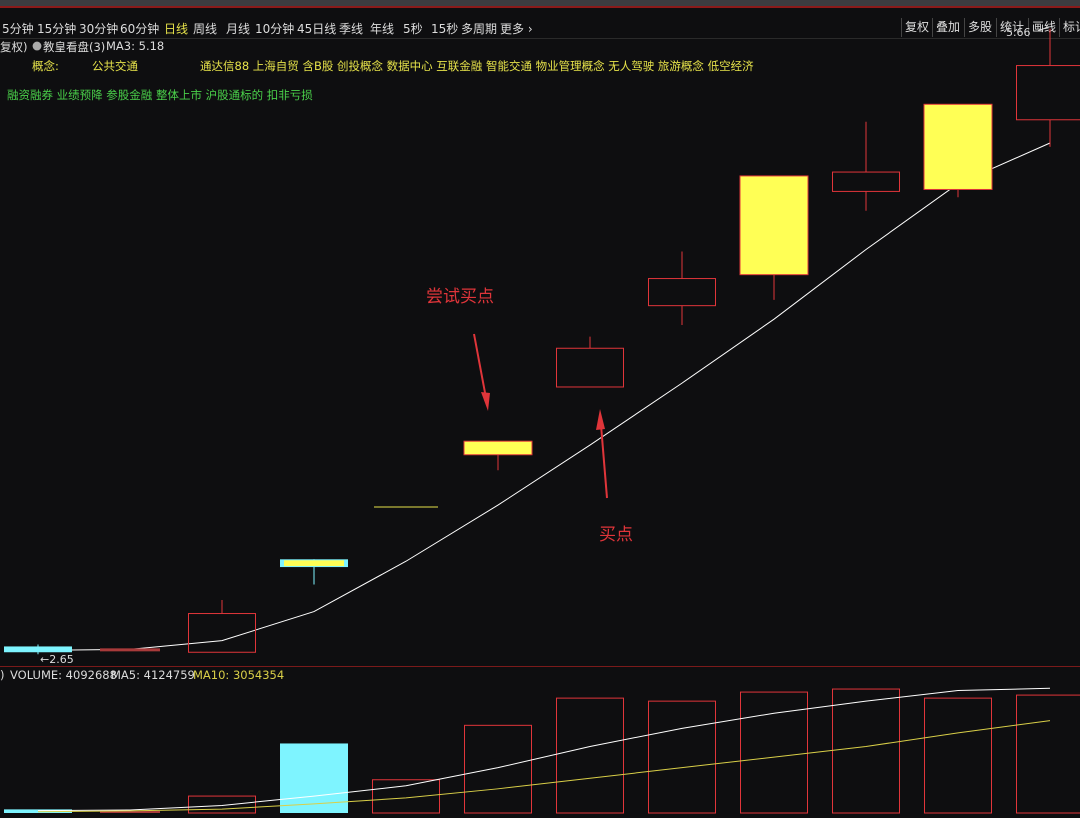 The width and height of the screenshot is (1080, 818). What do you see at coordinates (616, 535) in the screenshot?
I see `annotation-buy: 买点` at bounding box center [616, 535].